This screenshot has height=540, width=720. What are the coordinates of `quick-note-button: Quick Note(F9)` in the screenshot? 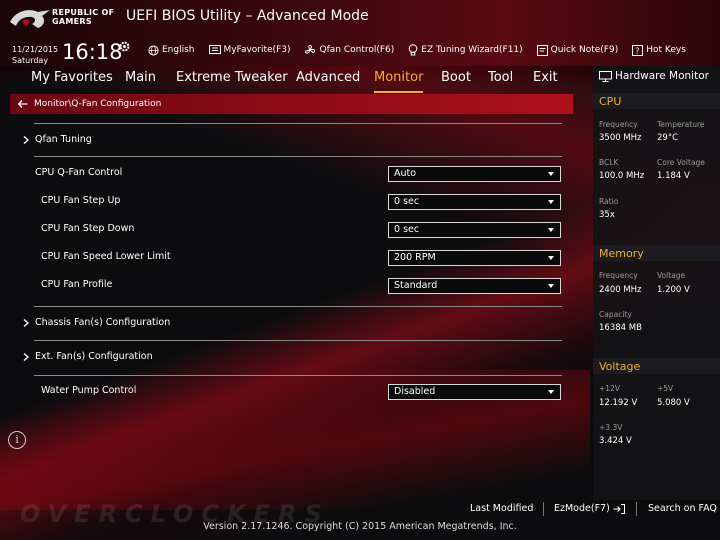 It's located at (577, 50).